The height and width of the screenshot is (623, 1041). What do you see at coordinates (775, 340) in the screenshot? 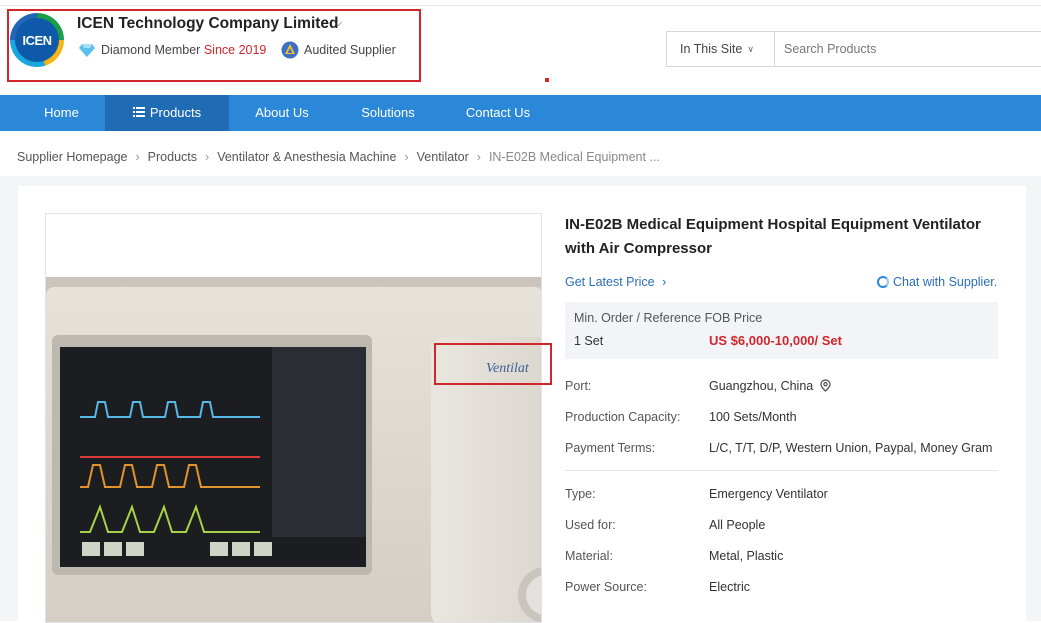
I see `price-value: US $6,000-10,000/ Set` at bounding box center [775, 340].